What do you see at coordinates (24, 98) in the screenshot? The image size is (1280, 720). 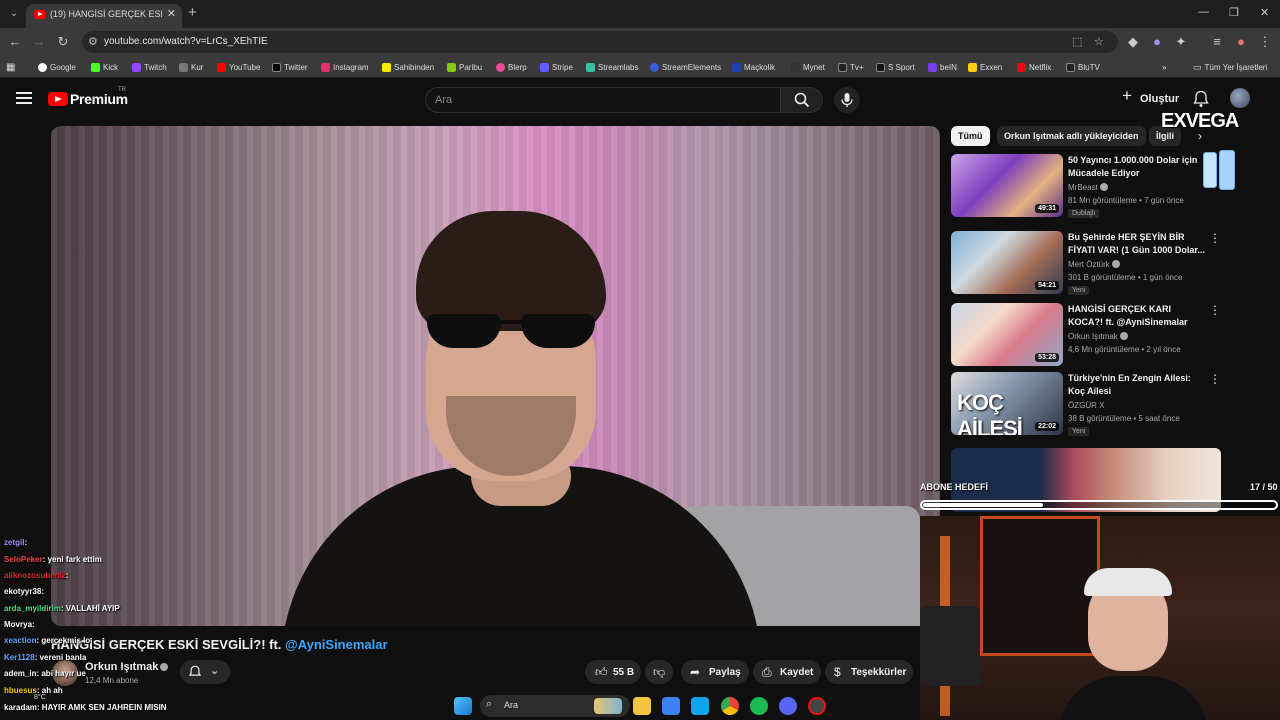 I see `guide-menu-icon` at bounding box center [24, 98].